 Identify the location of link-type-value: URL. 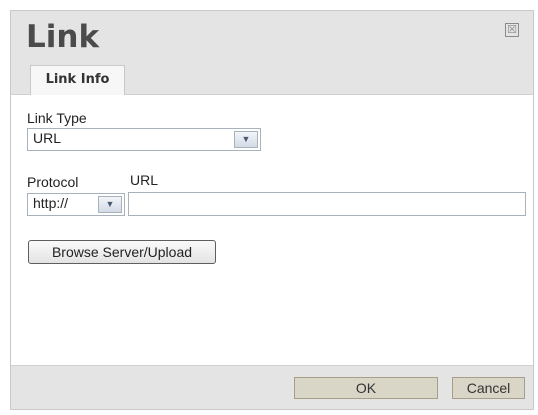
(47, 138).